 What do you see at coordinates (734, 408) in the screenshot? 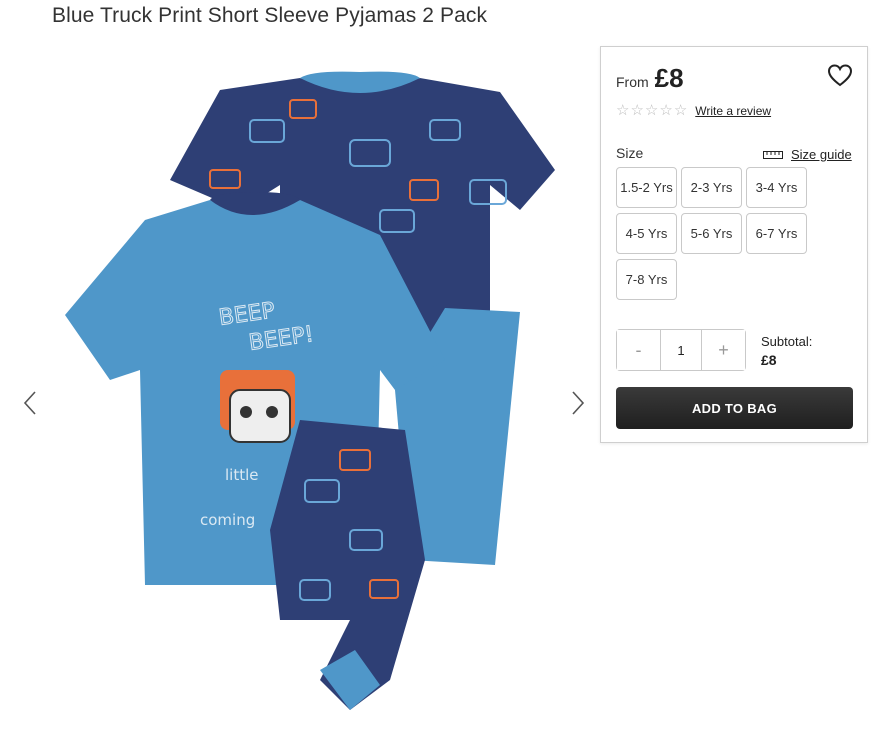
I see `add-to-bag-button: ADD TO BAG` at bounding box center [734, 408].